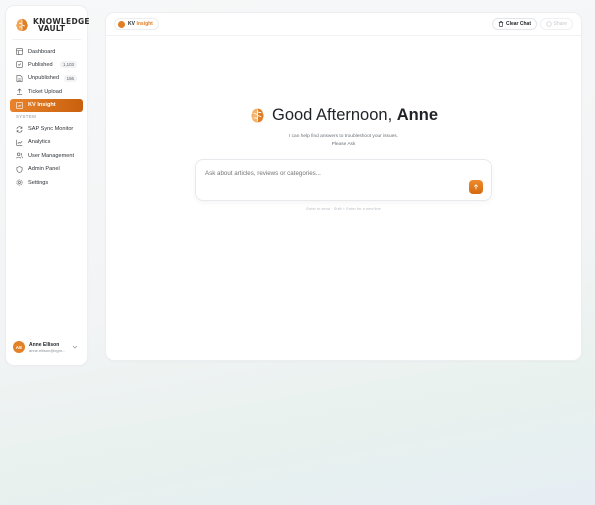 The height and width of the screenshot is (505, 595). I want to click on chat-input-box, so click(343, 180).